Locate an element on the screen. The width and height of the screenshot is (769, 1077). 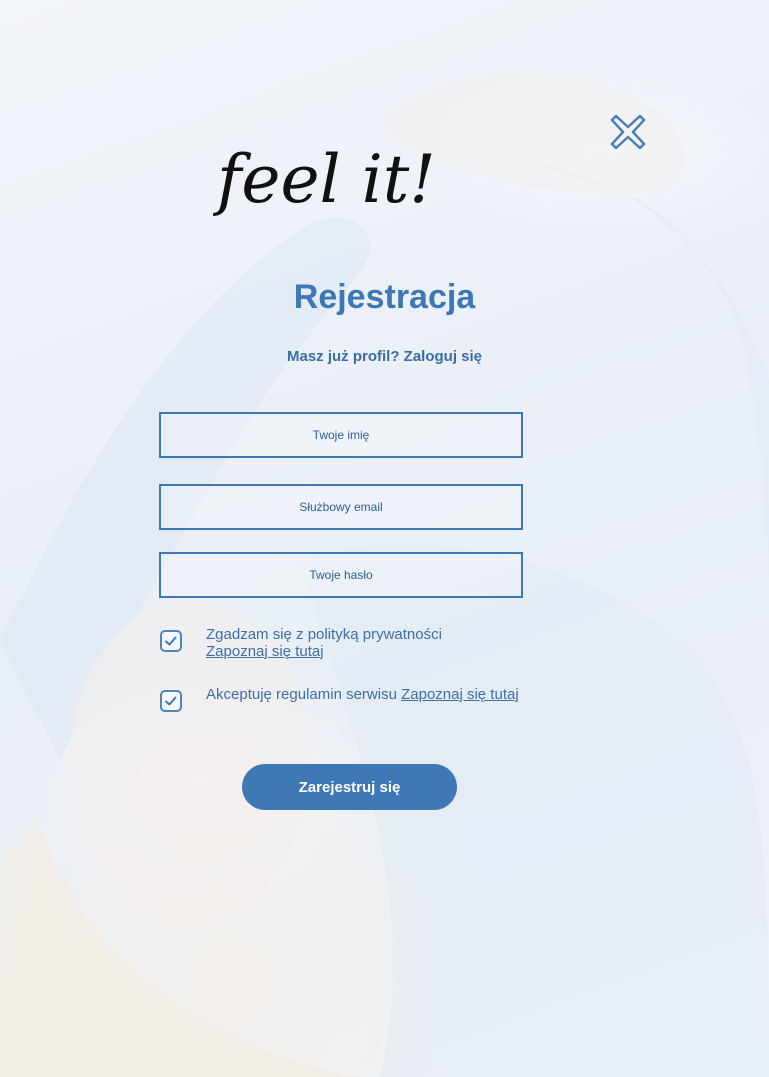
terms-checkbox is located at coordinates (171, 701).